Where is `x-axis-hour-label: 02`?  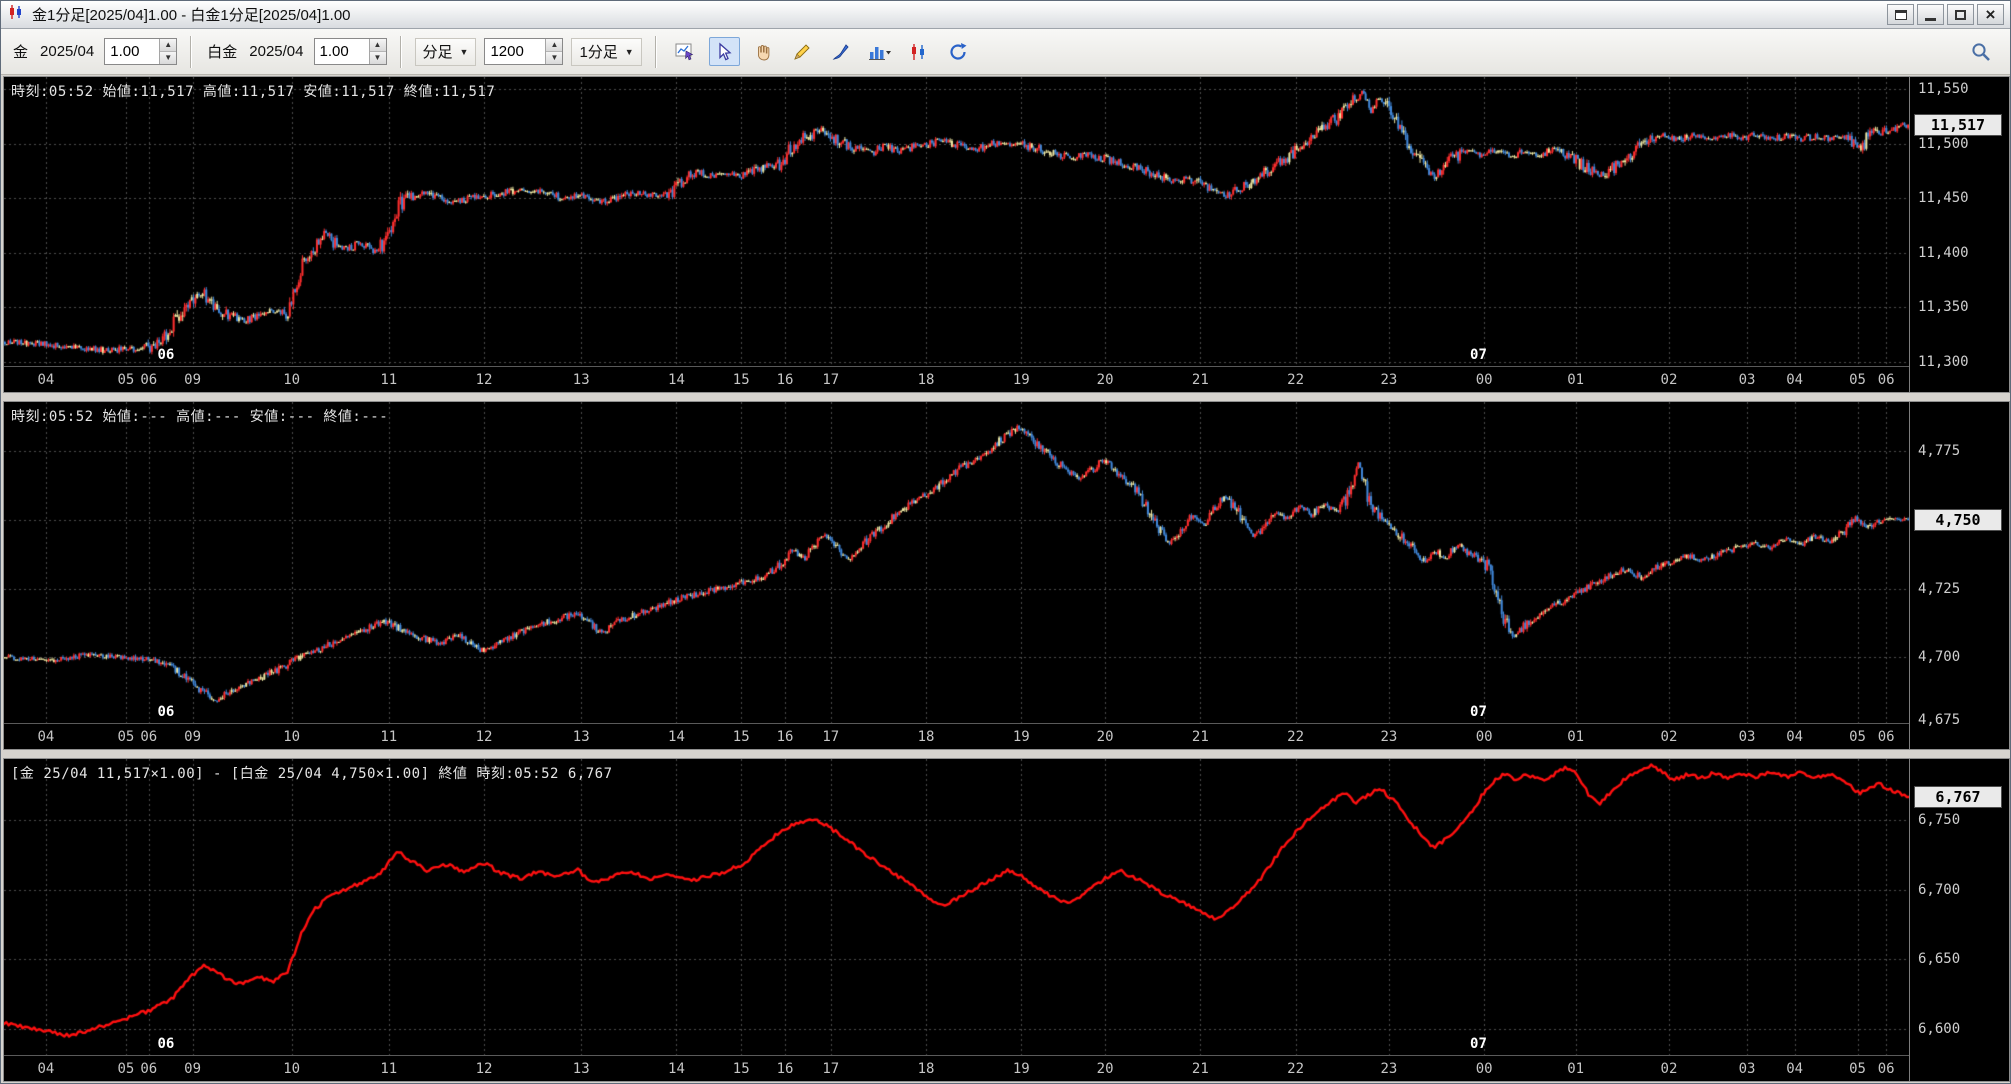
x-axis-hour-label: 02 is located at coordinates (1669, 380).